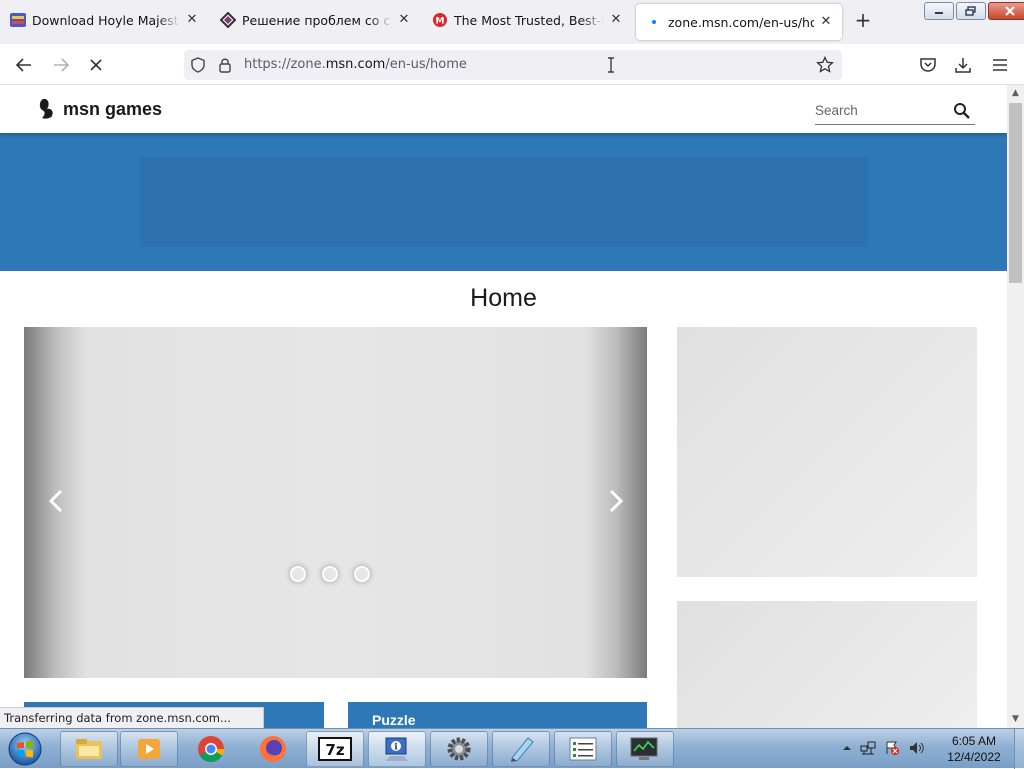  I want to click on forward-button, so click(61, 65).